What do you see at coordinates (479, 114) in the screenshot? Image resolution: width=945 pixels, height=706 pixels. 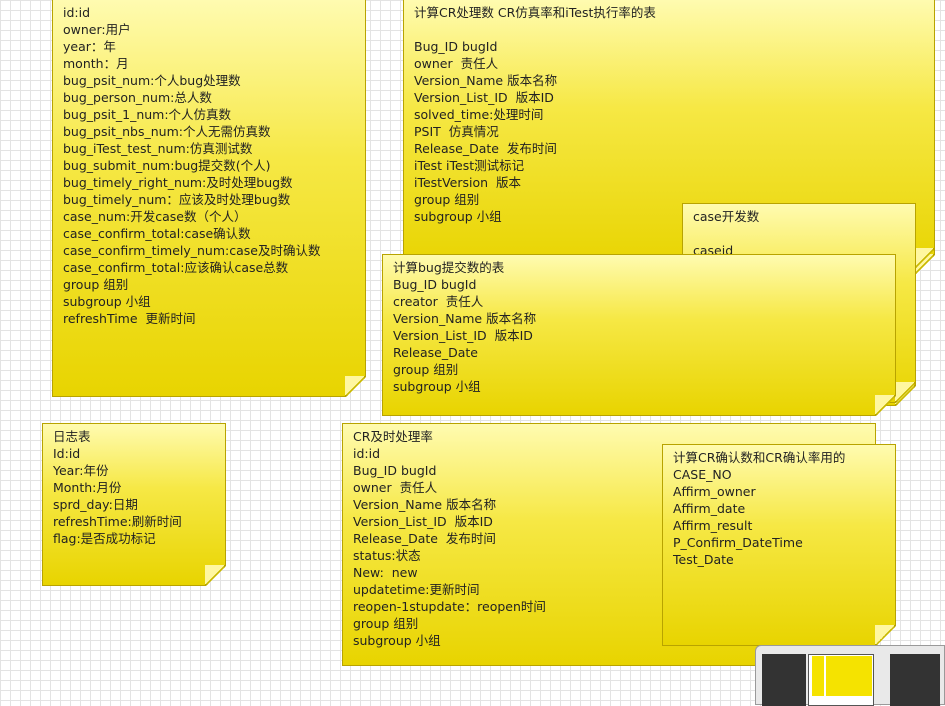 I see `note-field-line: solved_time:处理时间` at bounding box center [479, 114].